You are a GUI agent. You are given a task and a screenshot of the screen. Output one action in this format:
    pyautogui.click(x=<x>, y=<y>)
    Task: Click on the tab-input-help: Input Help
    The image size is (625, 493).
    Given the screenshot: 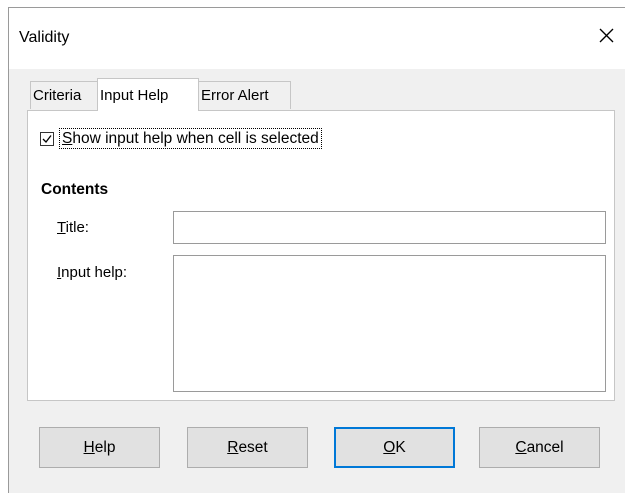 What is the action you would take?
    pyautogui.click(x=148, y=94)
    